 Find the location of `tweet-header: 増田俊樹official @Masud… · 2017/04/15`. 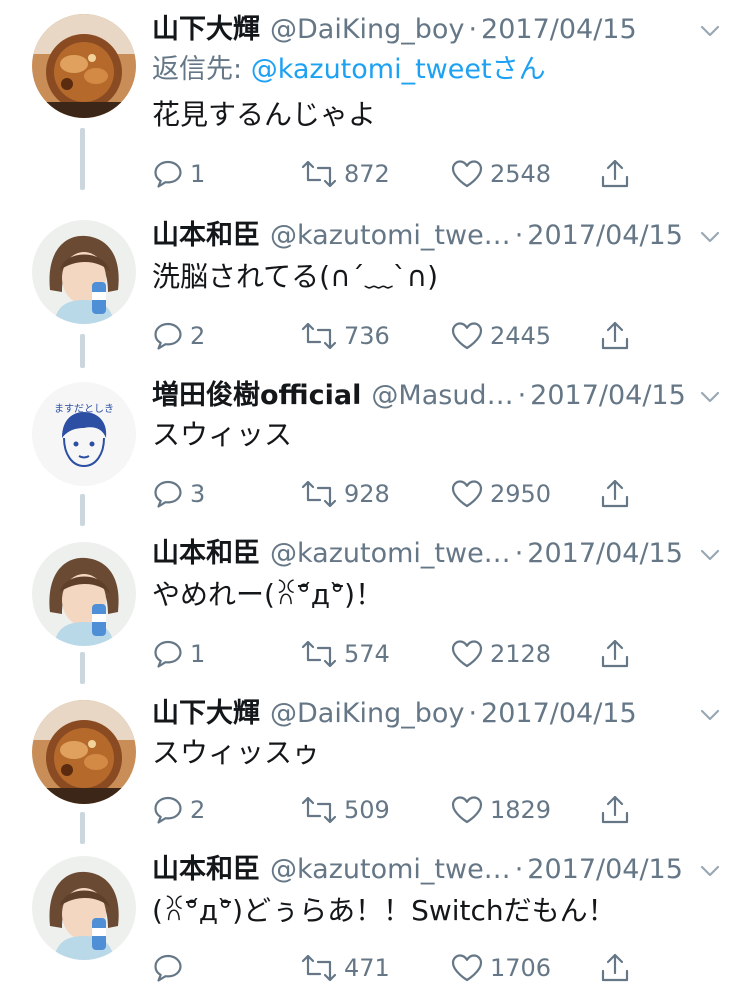

tweet-header: 増田俊樹official @Masud… · 2017/04/15 is located at coordinates (435, 396).